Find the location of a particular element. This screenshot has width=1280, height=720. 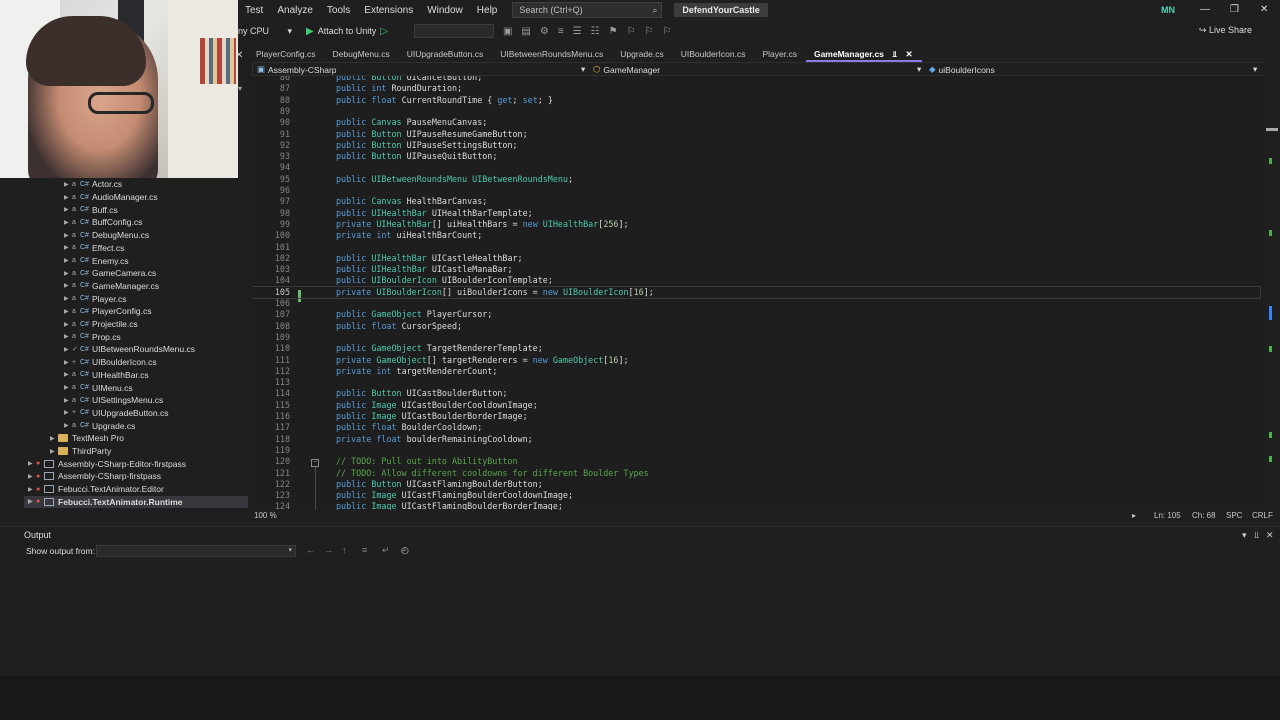

code-line: 103 public UIHealthBar UICastleManaBar; is located at coordinates (756, 269).